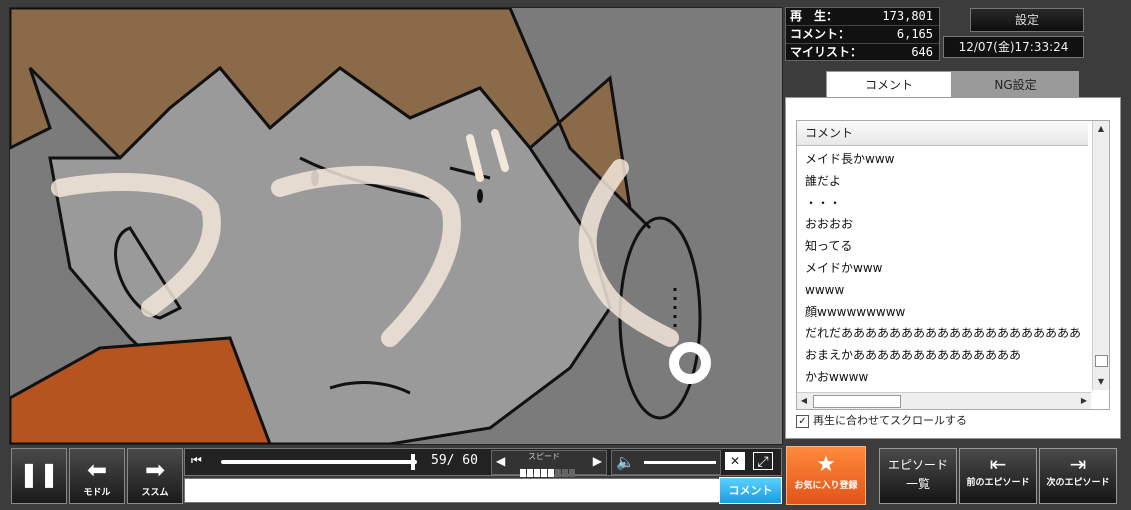 This screenshot has width=1131, height=510. Describe the element at coordinates (1101, 382) in the screenshot. I see `scroll-down-icon: ▼` at that location.